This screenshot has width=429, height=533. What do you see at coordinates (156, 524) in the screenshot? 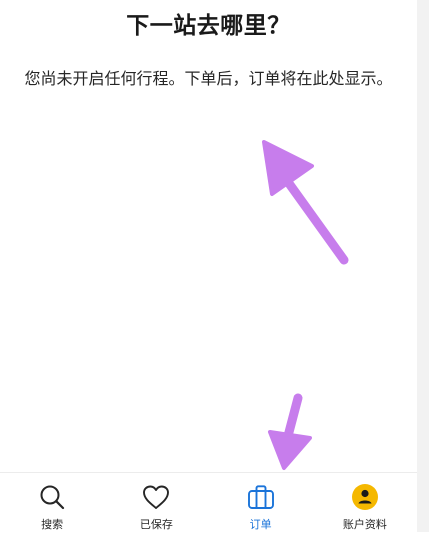
I see `tab-label-saved: 已保存` at bounding box center [156, 524].